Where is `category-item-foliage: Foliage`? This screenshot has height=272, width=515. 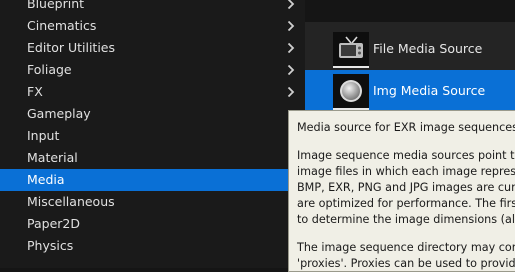 category-item-foliage: Foliage is located at coordinates (152, 70).